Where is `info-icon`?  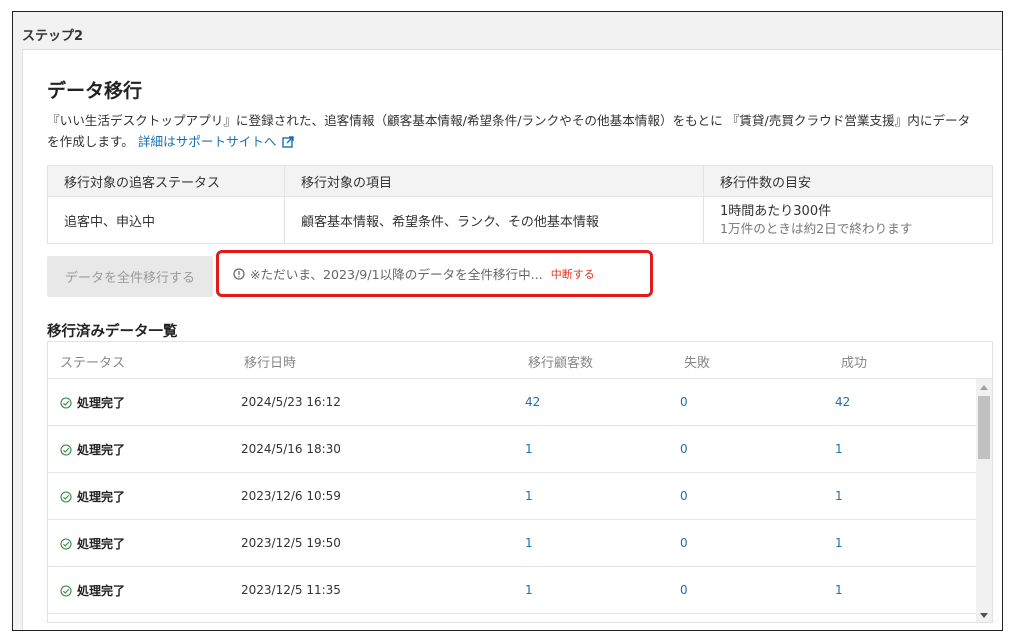
info-icon is located at coordinates (239, 273).